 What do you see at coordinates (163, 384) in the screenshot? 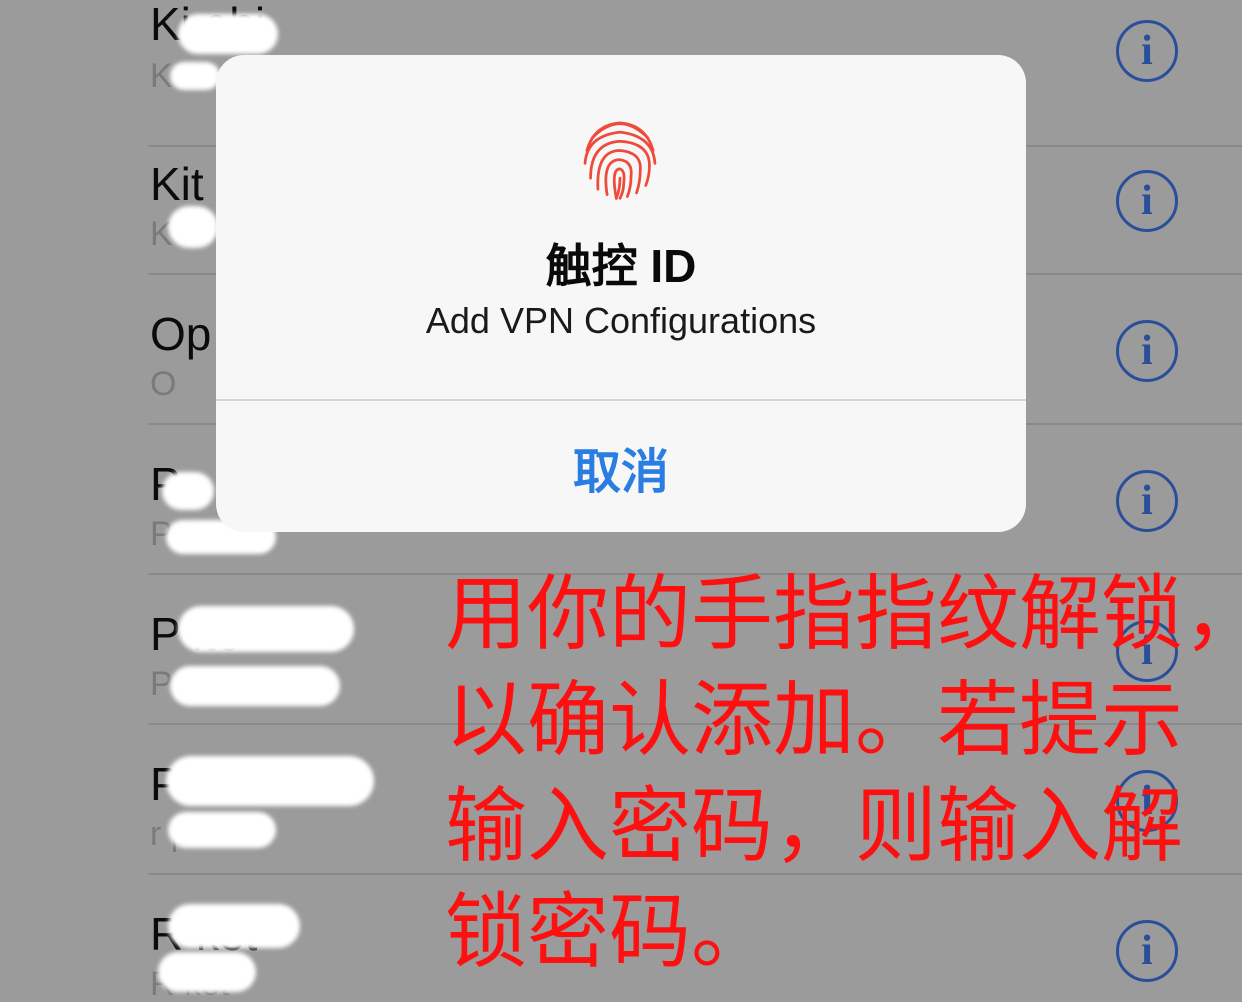
I see `row-subtitle: O` at bounding box center [163, 384].